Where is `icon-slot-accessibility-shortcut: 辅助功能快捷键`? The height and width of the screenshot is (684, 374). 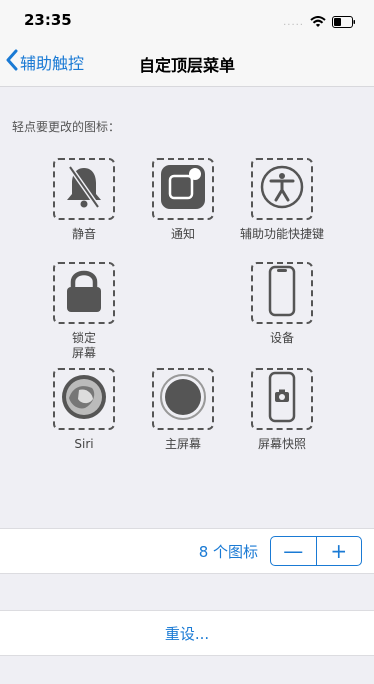
icon-slot-accessibility-shortcut: 辅助功能快捷键 is located at coordinates (282, 200).